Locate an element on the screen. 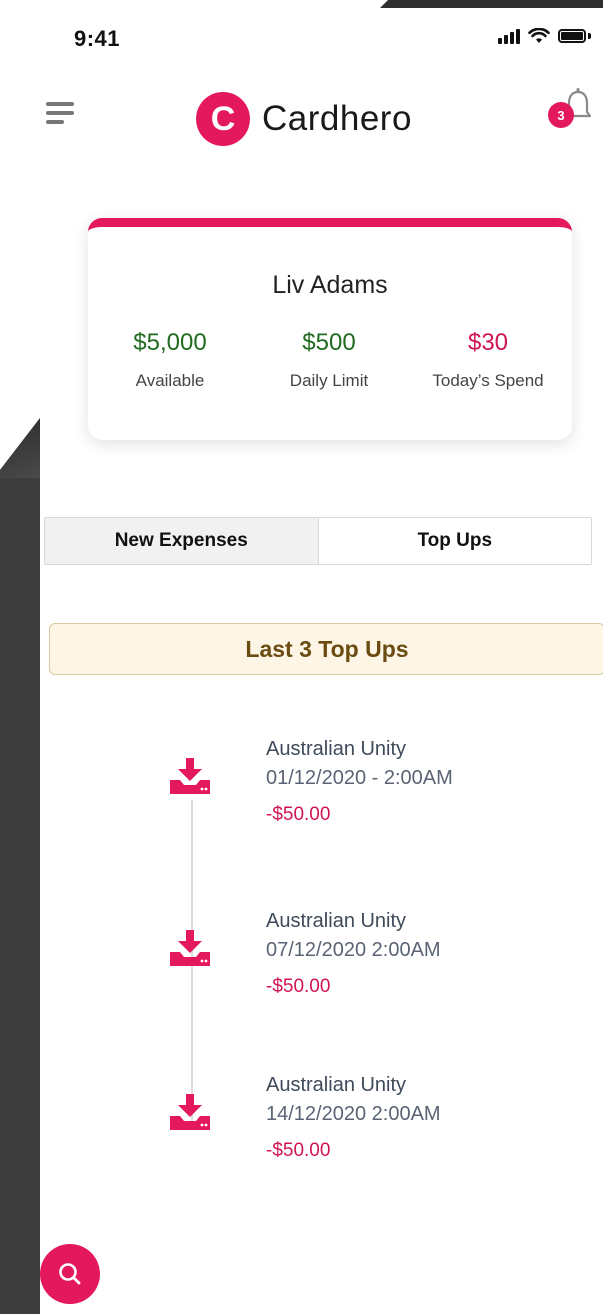 The width and height of the screenshot is (603, 1314). battery-icon is located at coordinates (572, 36).